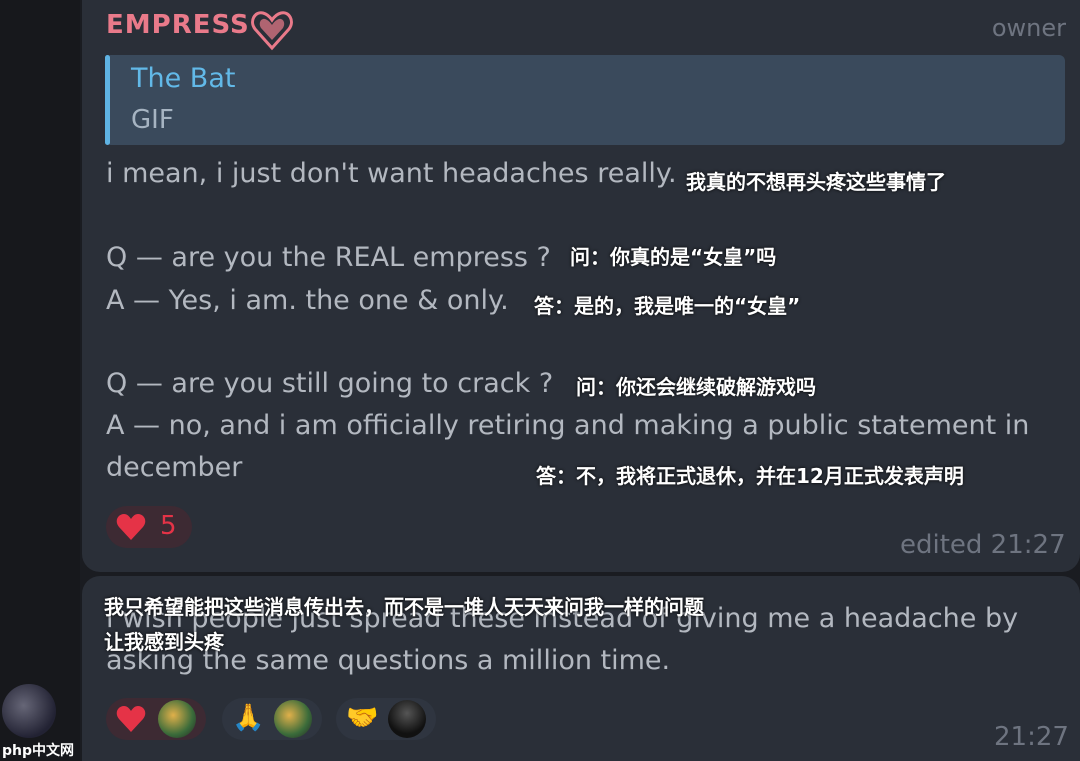 This screenshot has width=1080, height=761. I want to click on reaction-heart, so click(156, 719).